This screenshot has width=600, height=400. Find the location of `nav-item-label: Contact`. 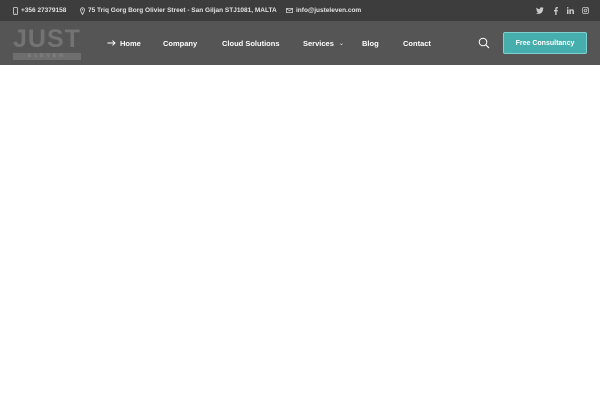

nav-item-label: Contact is located at coordinates (417, 43).